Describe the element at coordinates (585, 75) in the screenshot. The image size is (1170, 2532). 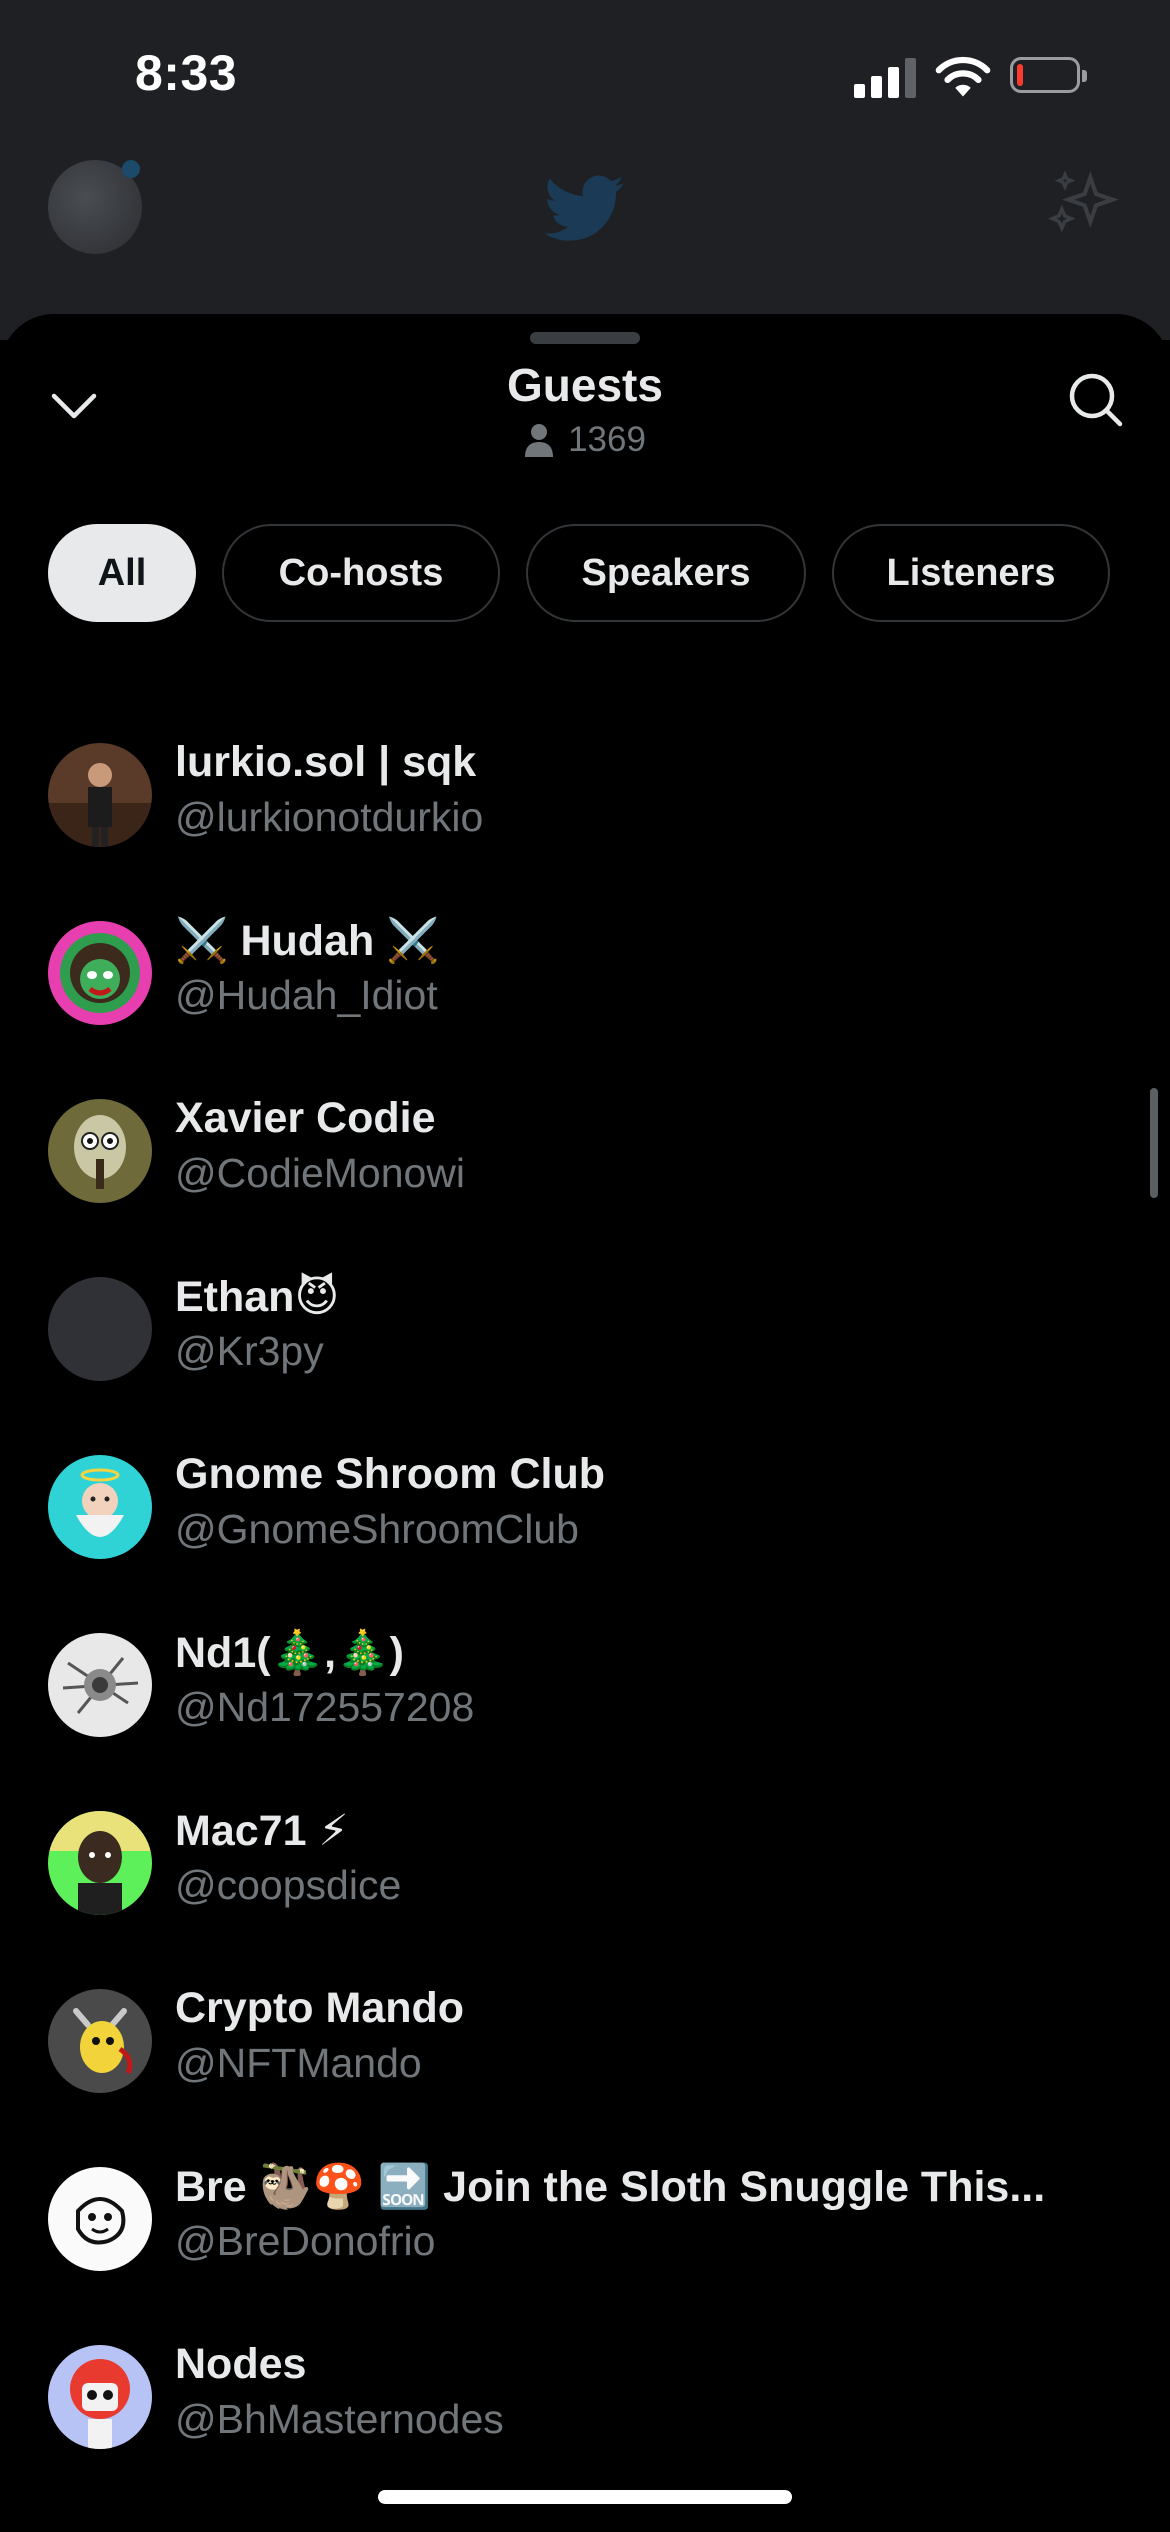
I see `status-bar: 8:33` at that location.